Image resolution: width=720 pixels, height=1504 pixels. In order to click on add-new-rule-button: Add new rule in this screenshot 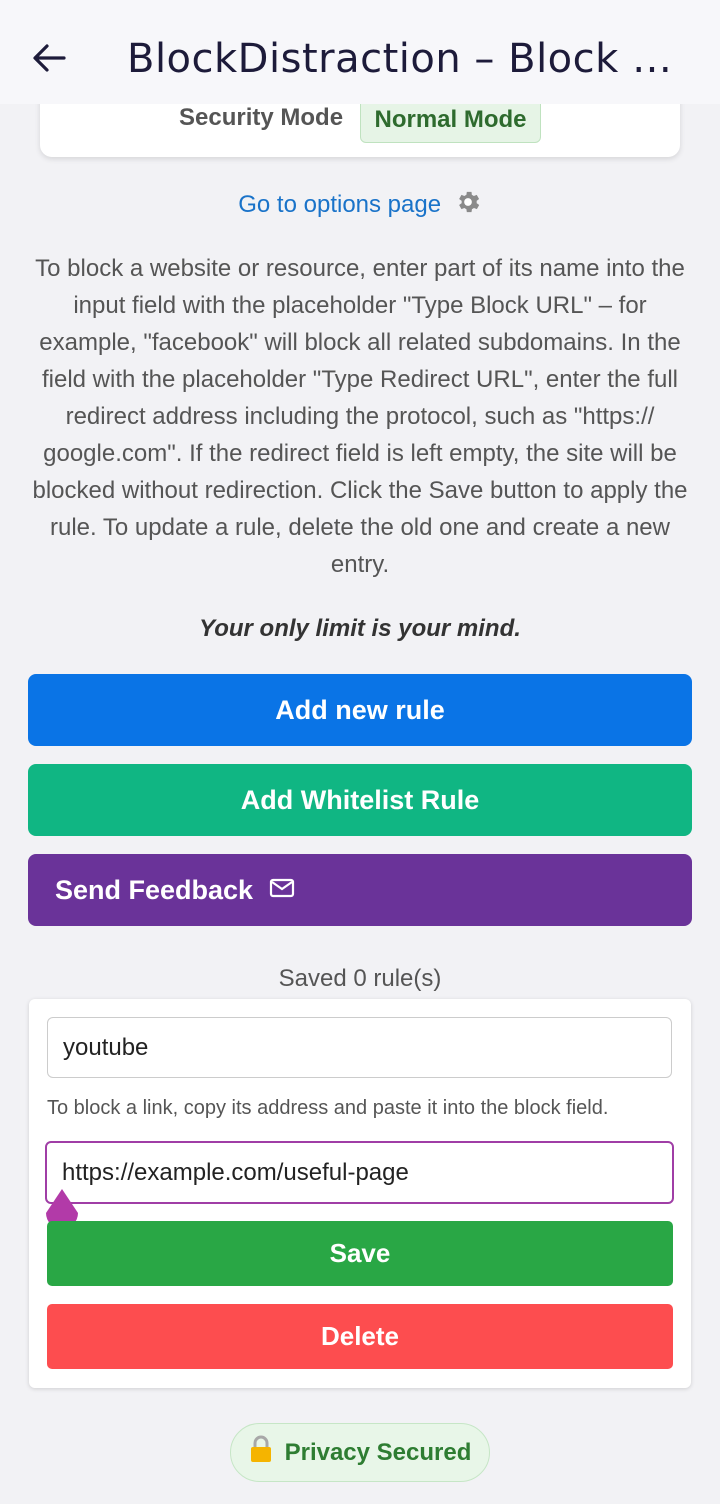, I will do `click(360, 710)`.